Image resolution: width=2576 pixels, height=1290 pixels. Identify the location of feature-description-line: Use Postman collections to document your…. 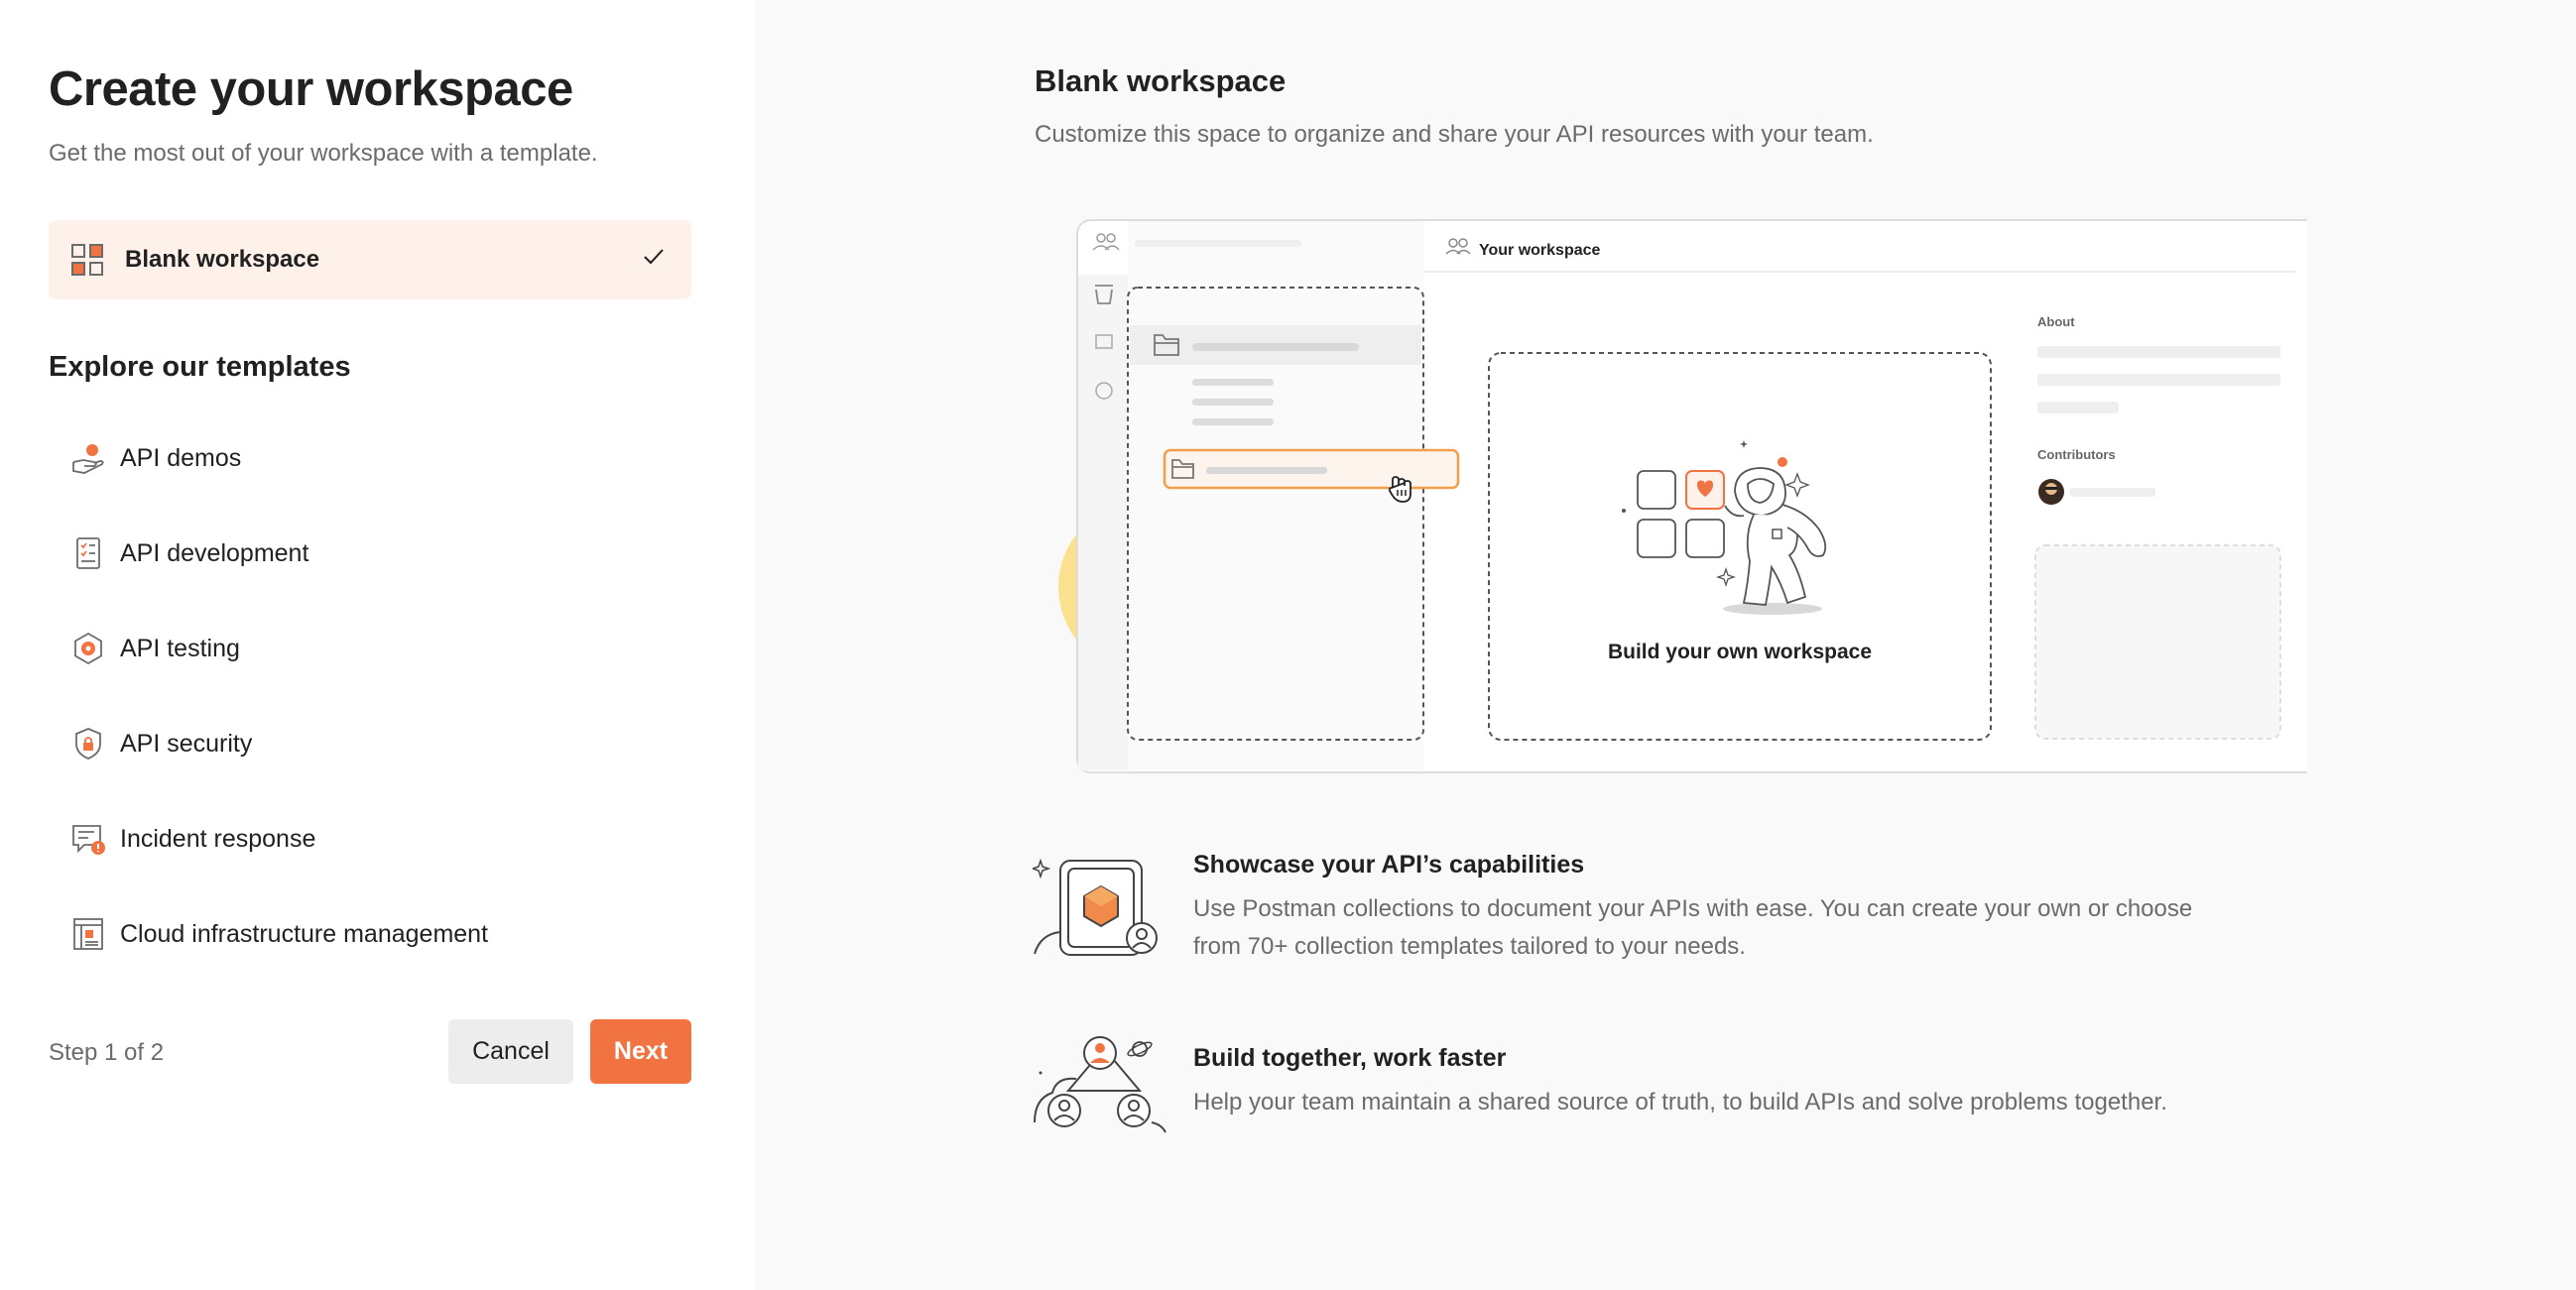
(1693, 909).